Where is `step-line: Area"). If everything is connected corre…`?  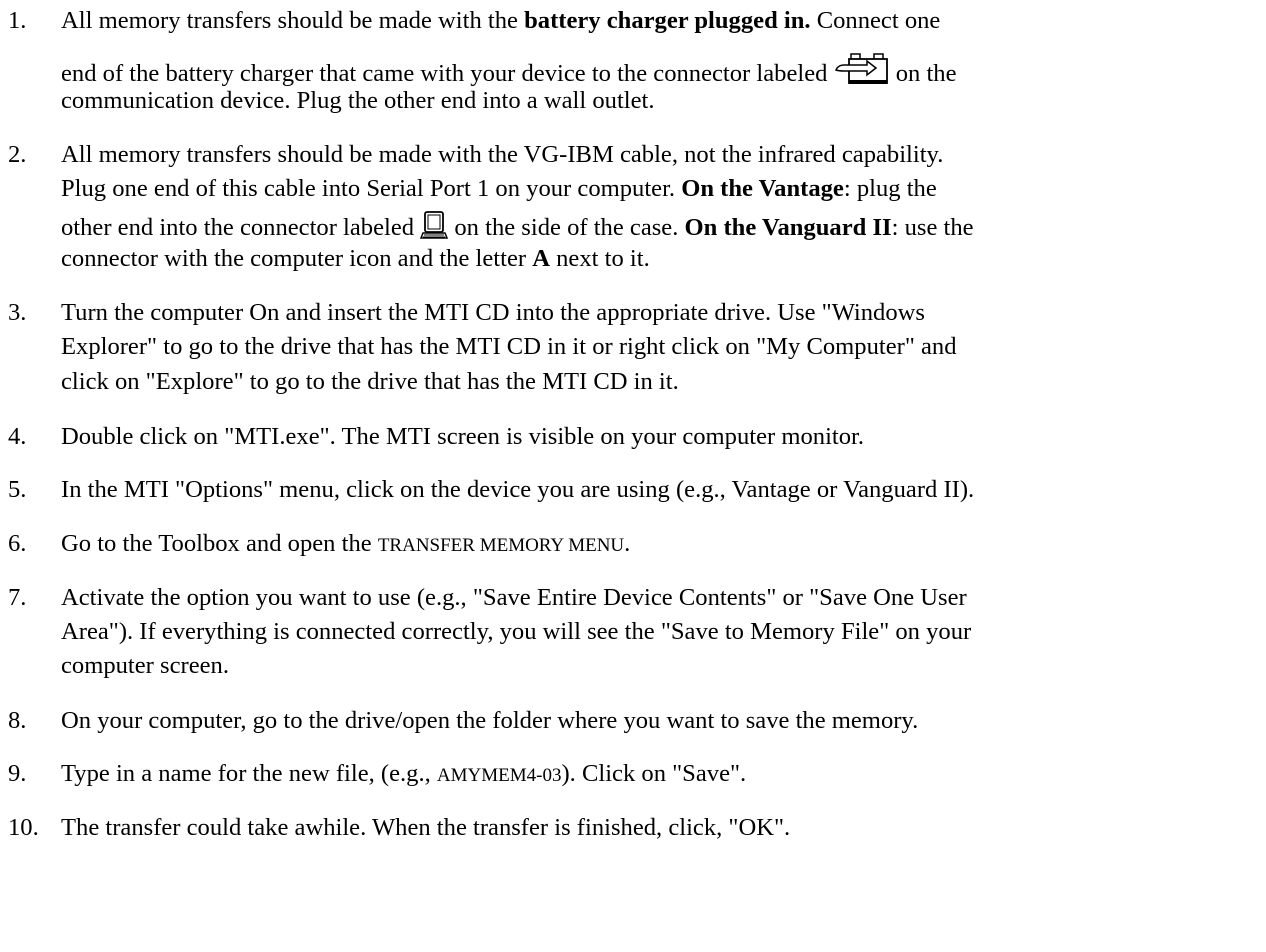
step-line: Area"). If everything is connected corre… is located at coordinates (516, 631).